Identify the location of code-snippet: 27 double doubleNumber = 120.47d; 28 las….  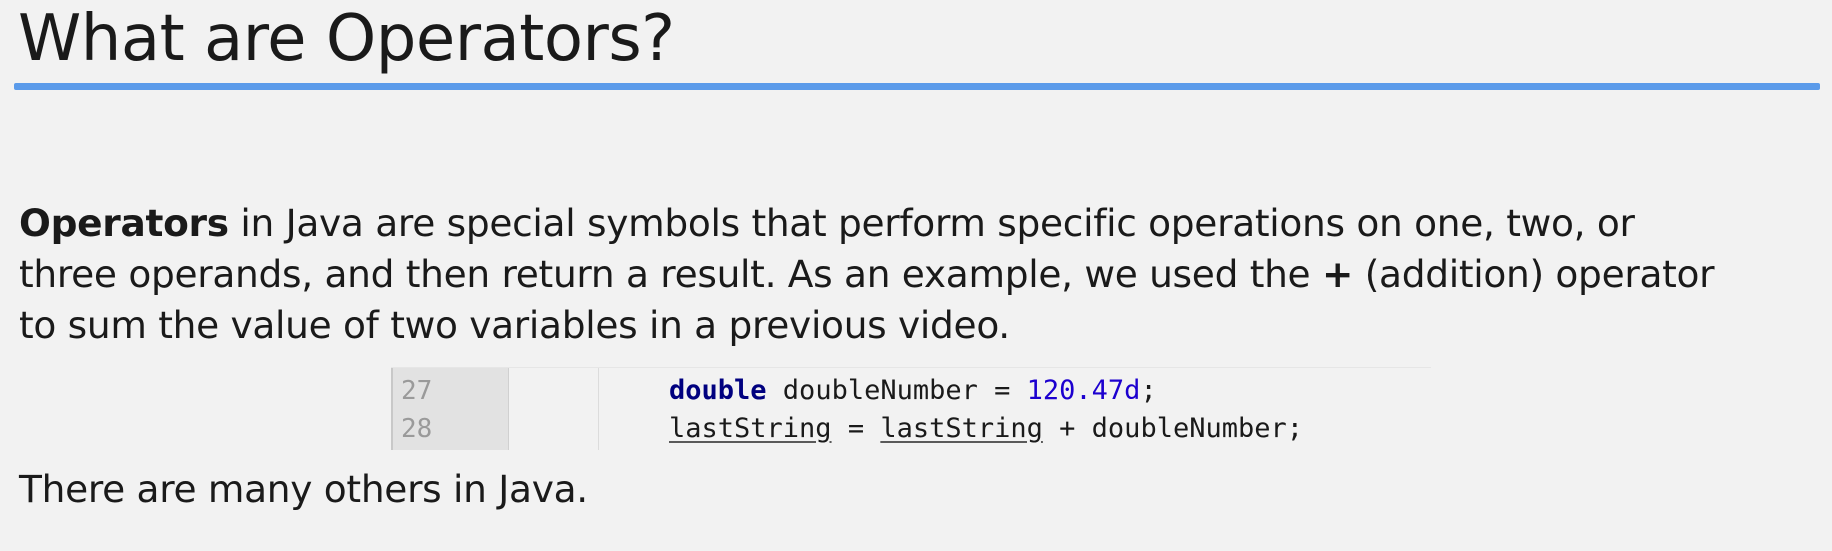
(911, 408).